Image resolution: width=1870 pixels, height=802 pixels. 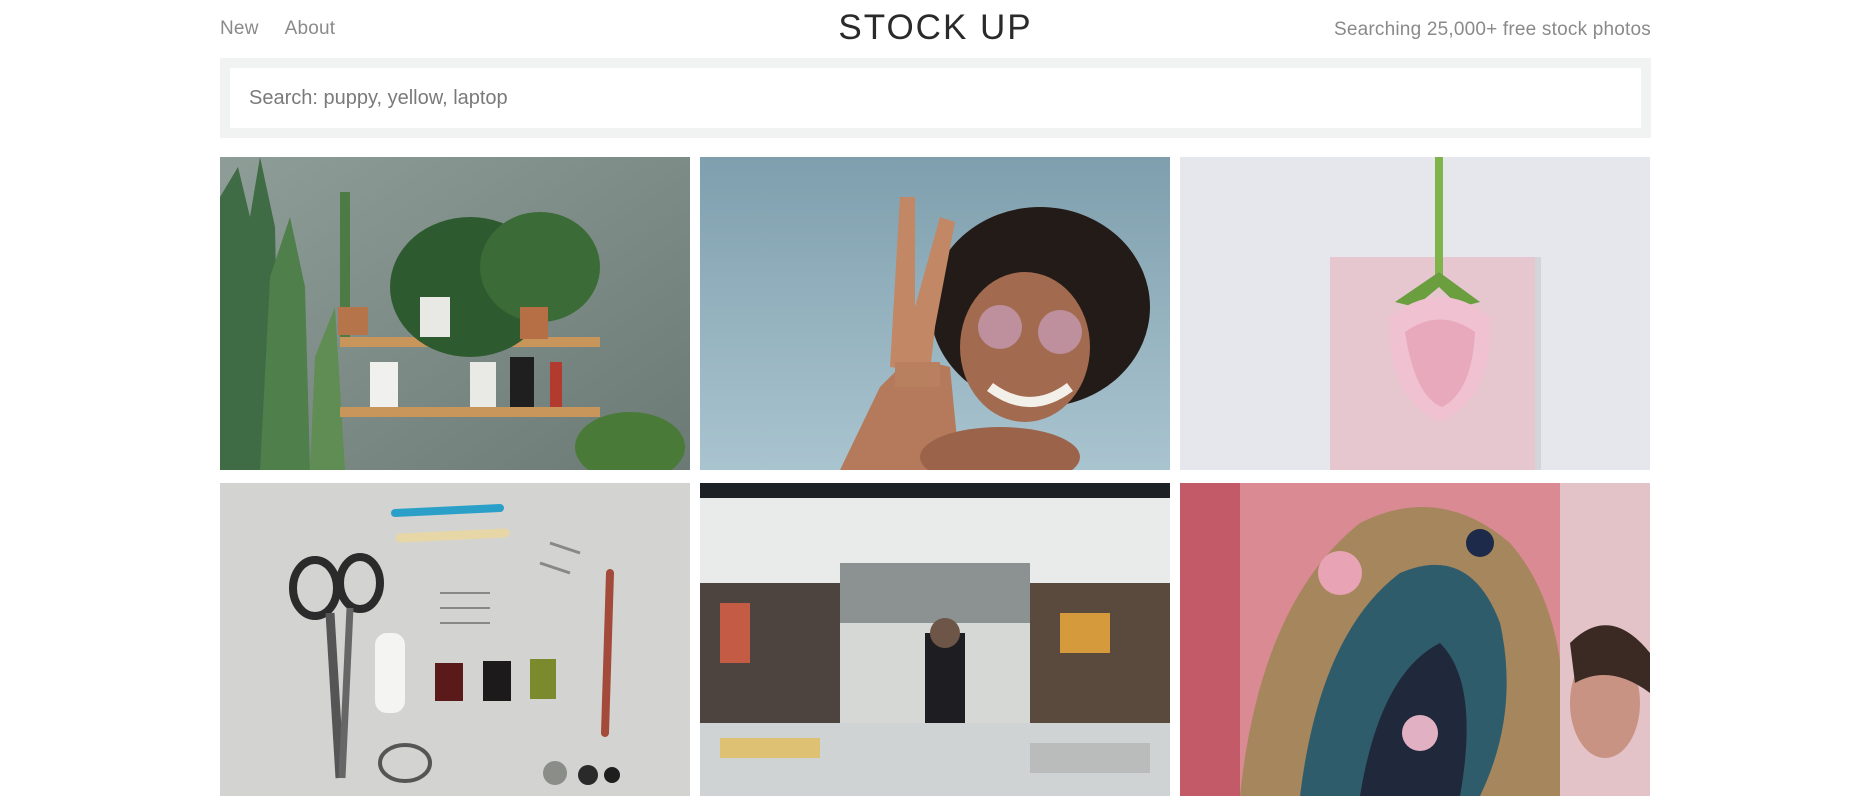 I want to click on photo-tile-kitchen, so click(x=935, y=639).